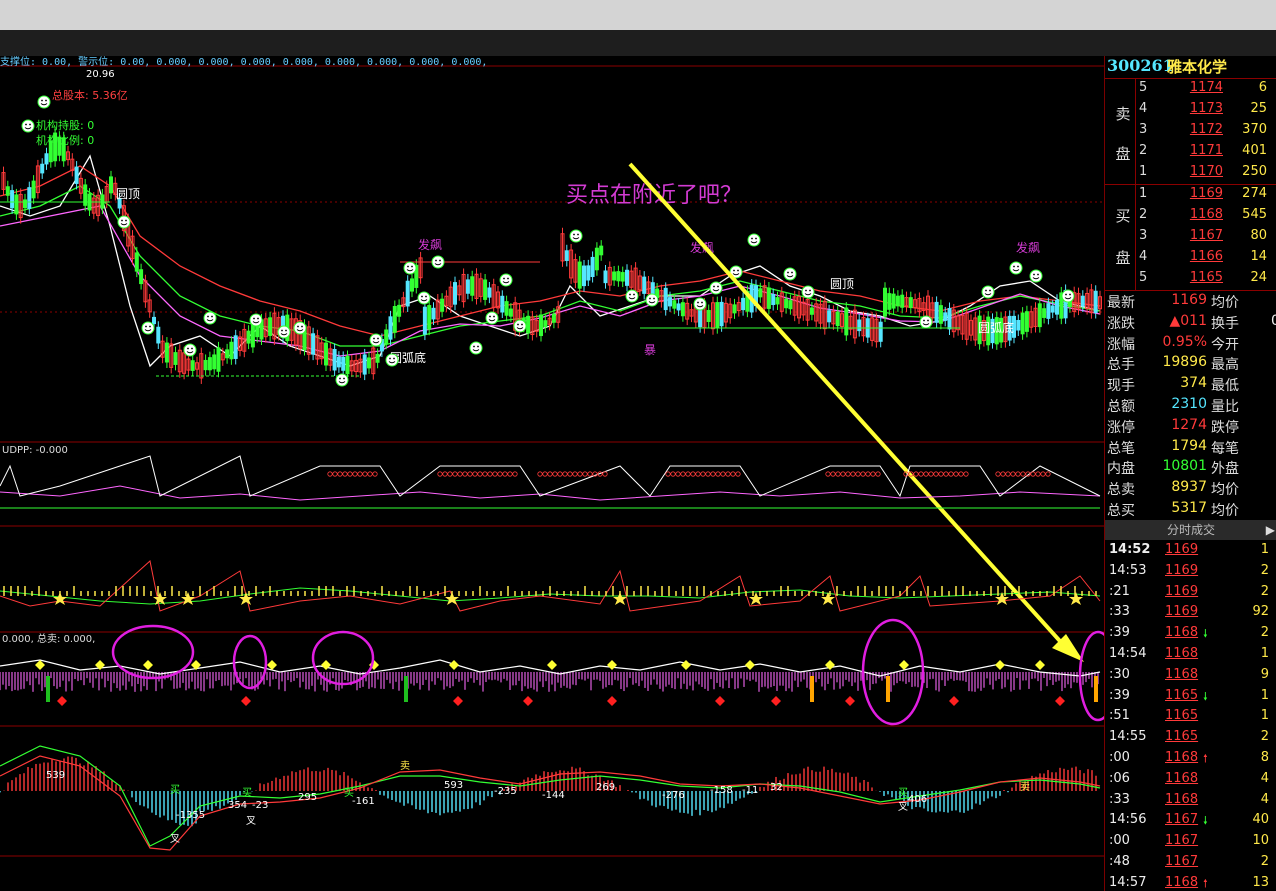  I want to click on sell-price: 1174, so click(1206, 87).